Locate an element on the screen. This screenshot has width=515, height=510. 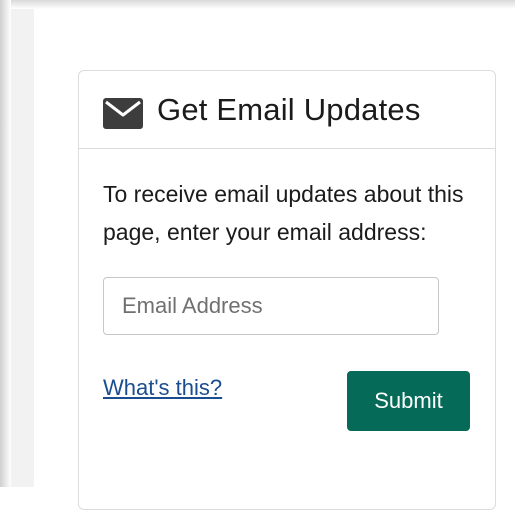
card-header: Get Email Updates is located at coordinates (287, 110).